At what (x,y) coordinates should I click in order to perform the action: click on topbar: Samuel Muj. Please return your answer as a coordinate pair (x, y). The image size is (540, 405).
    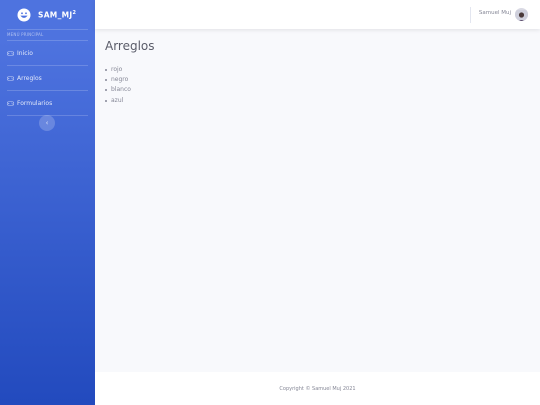
    Looking at the image, I should click on (317, 14).